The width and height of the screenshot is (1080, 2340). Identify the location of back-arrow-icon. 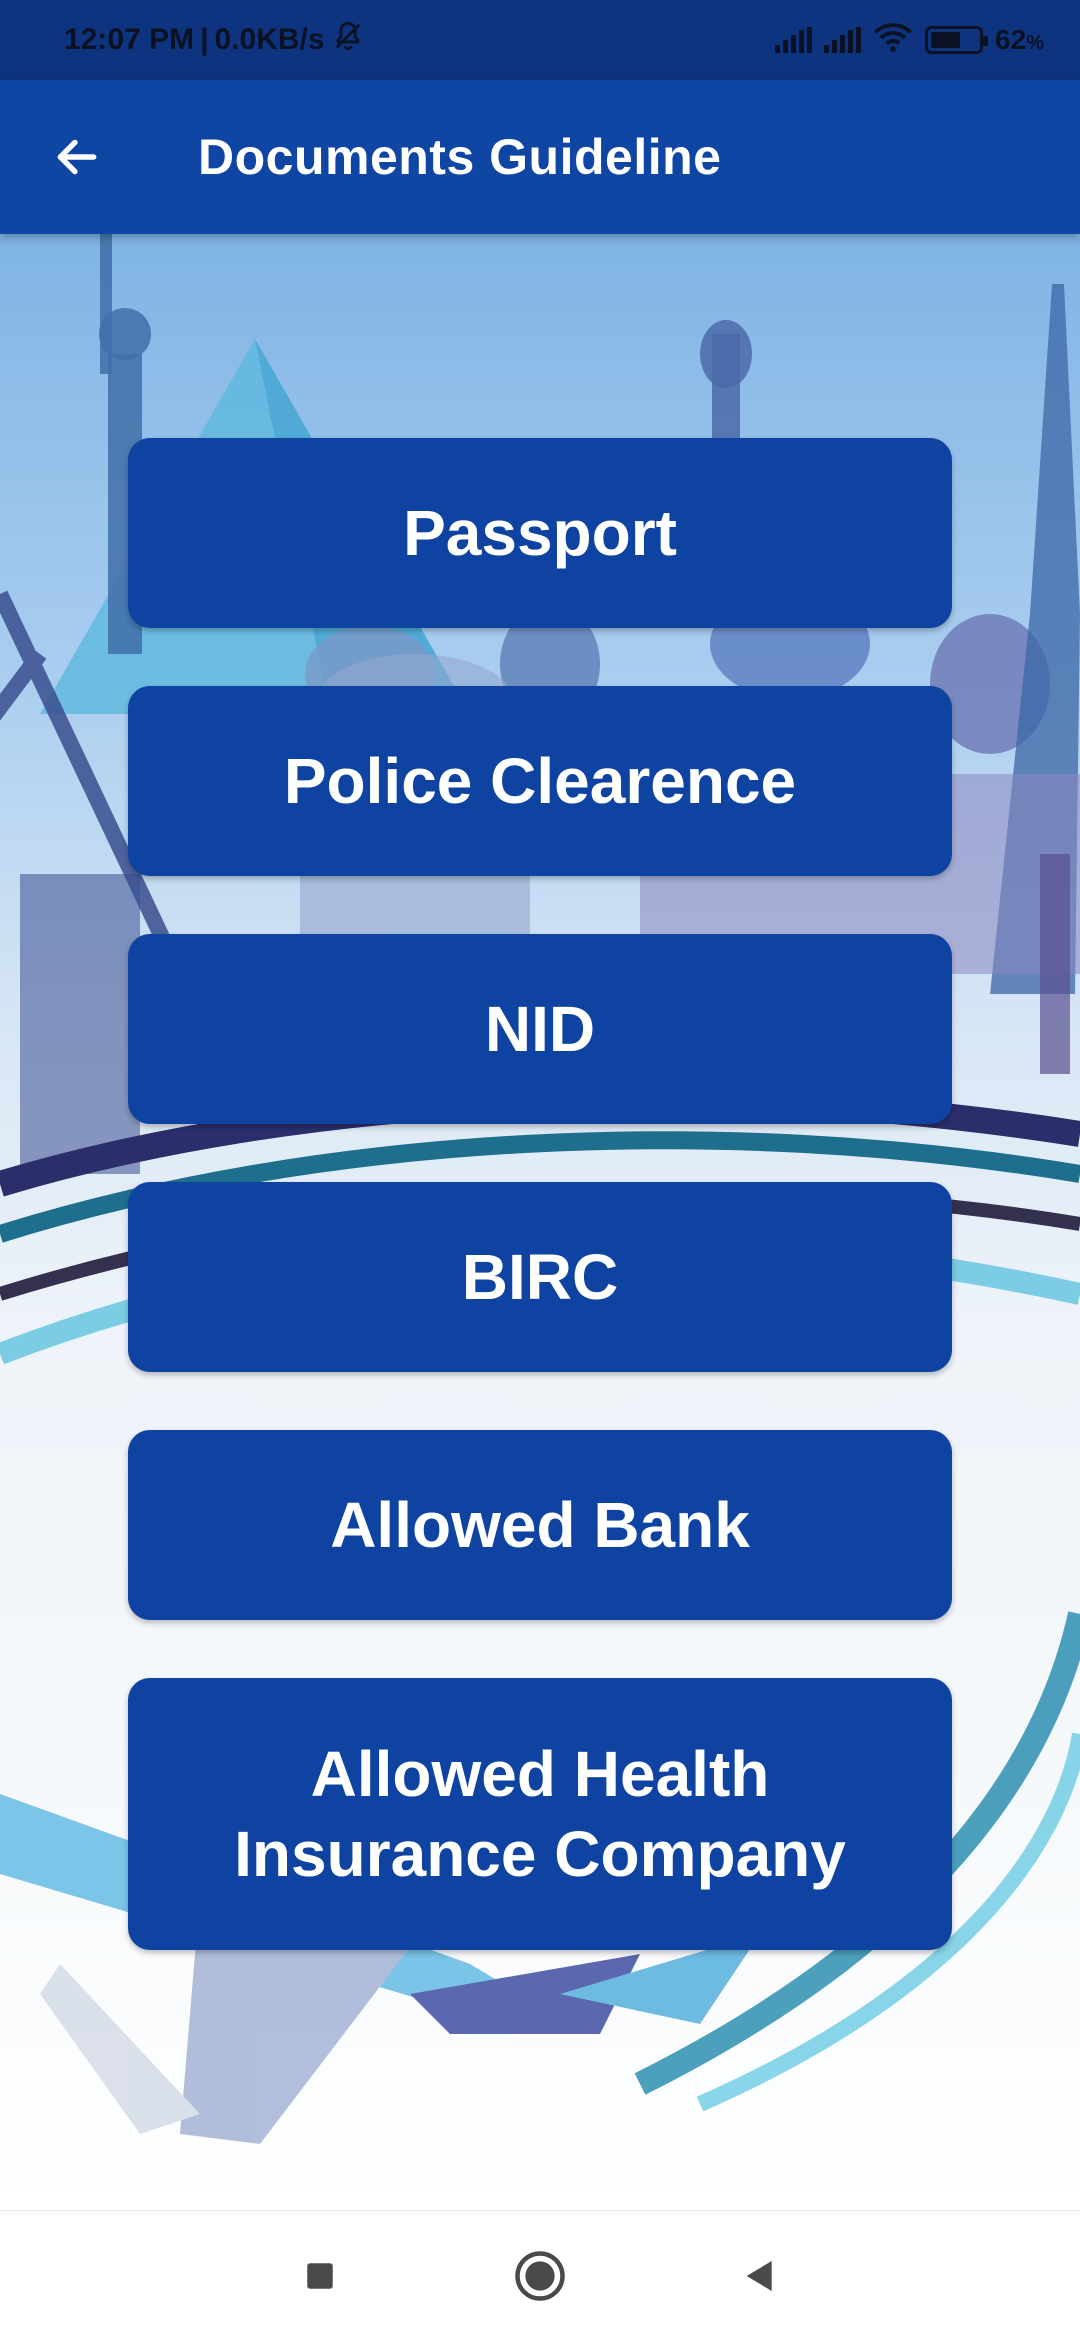
(77, 157).